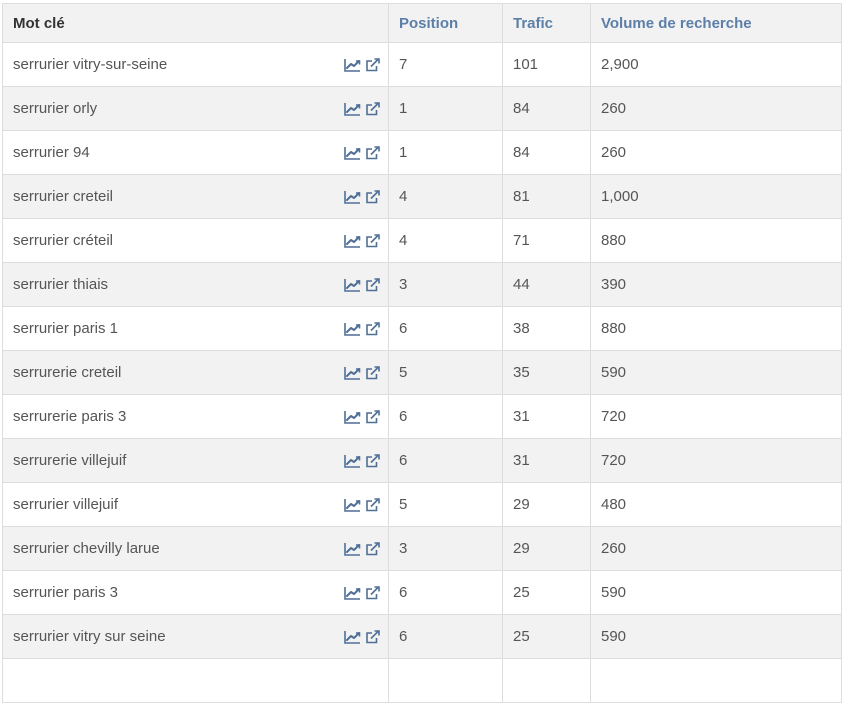 The width and height of the screenshot is (842, 703). Describe the element at coordinates (422, 460) in the screenshot. I see `table-row: serrurerie villejuif 6 31 720` at that location.